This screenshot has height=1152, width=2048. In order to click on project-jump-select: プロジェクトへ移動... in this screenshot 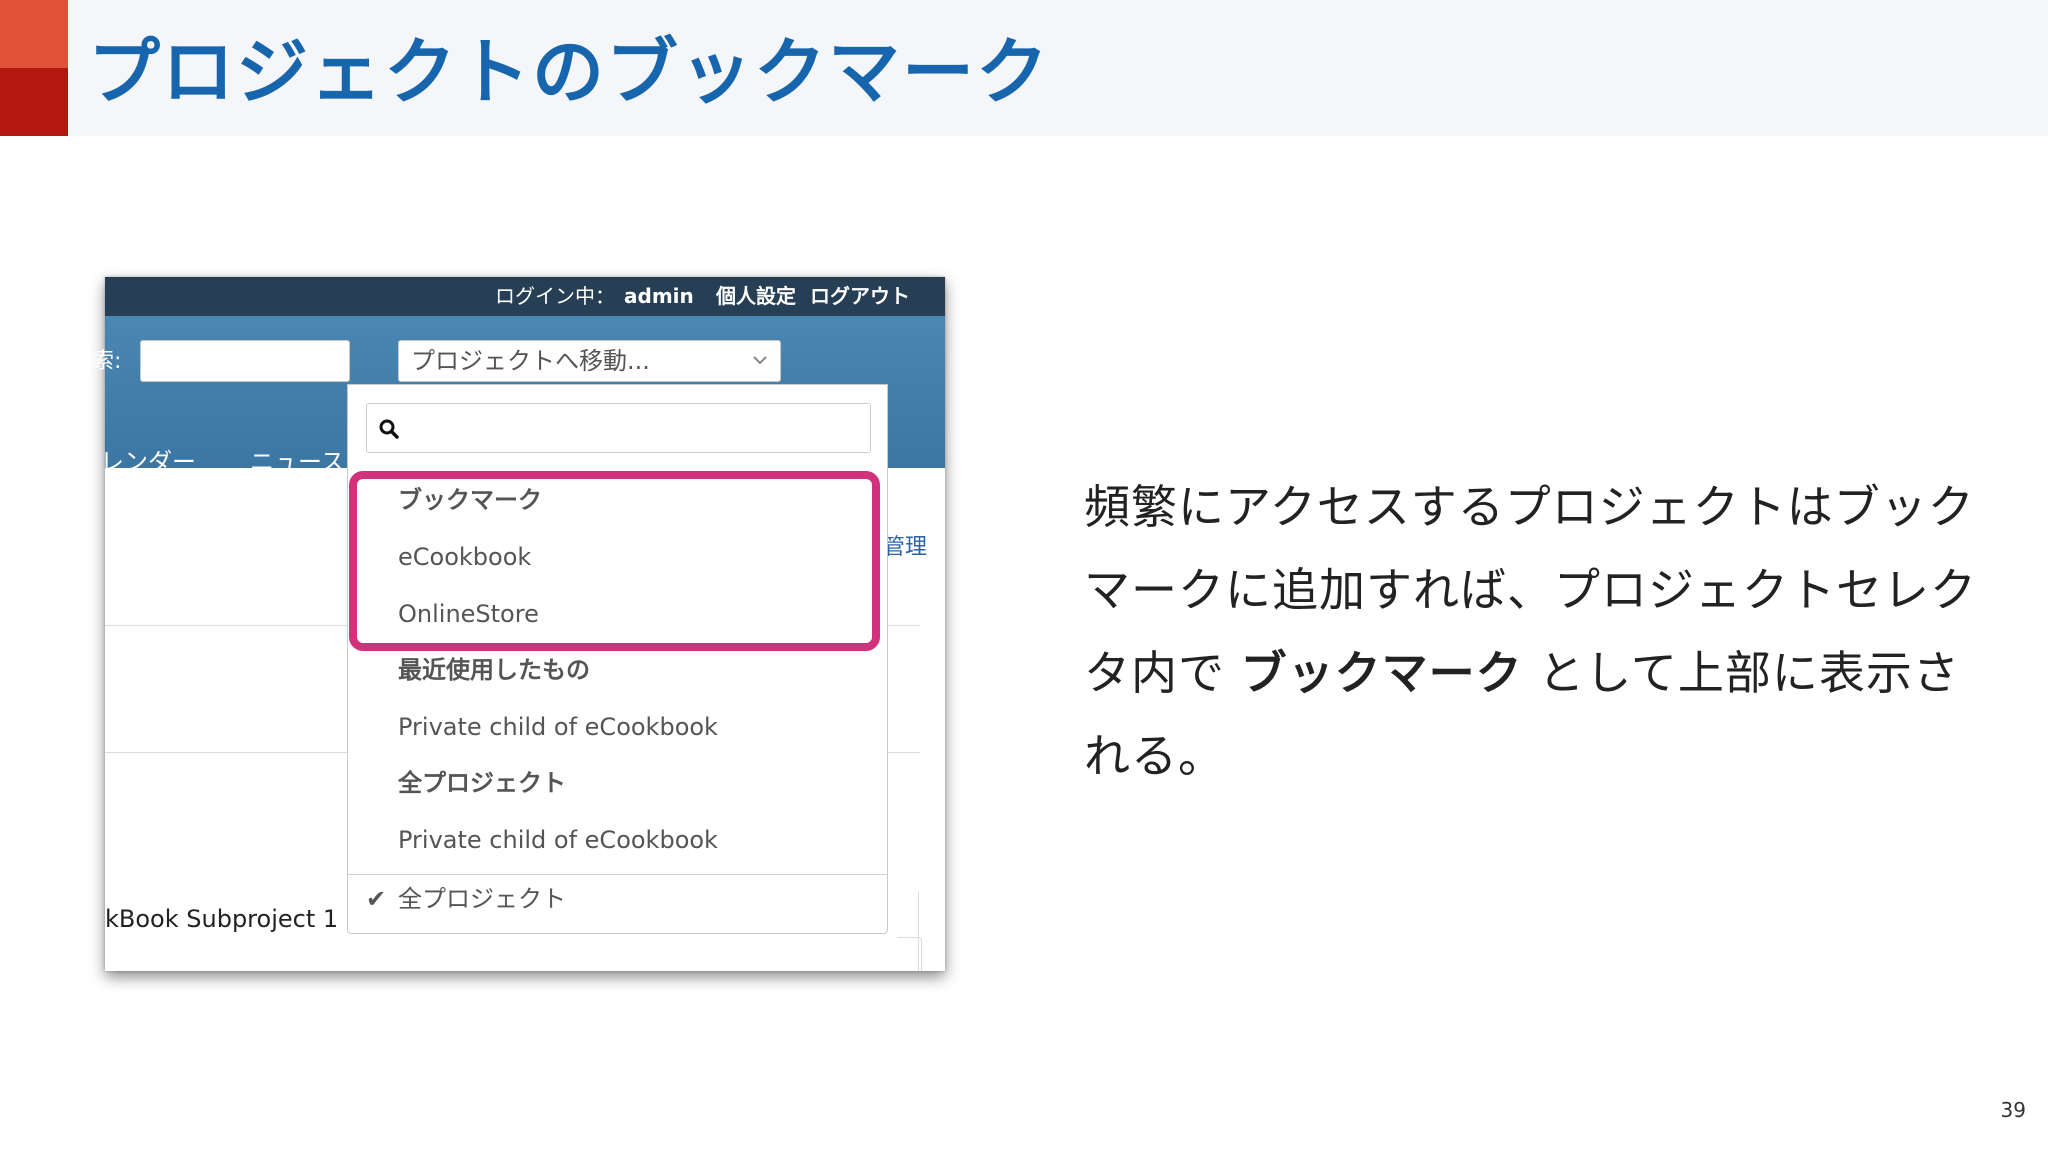, I will do `click(589, 361)`.